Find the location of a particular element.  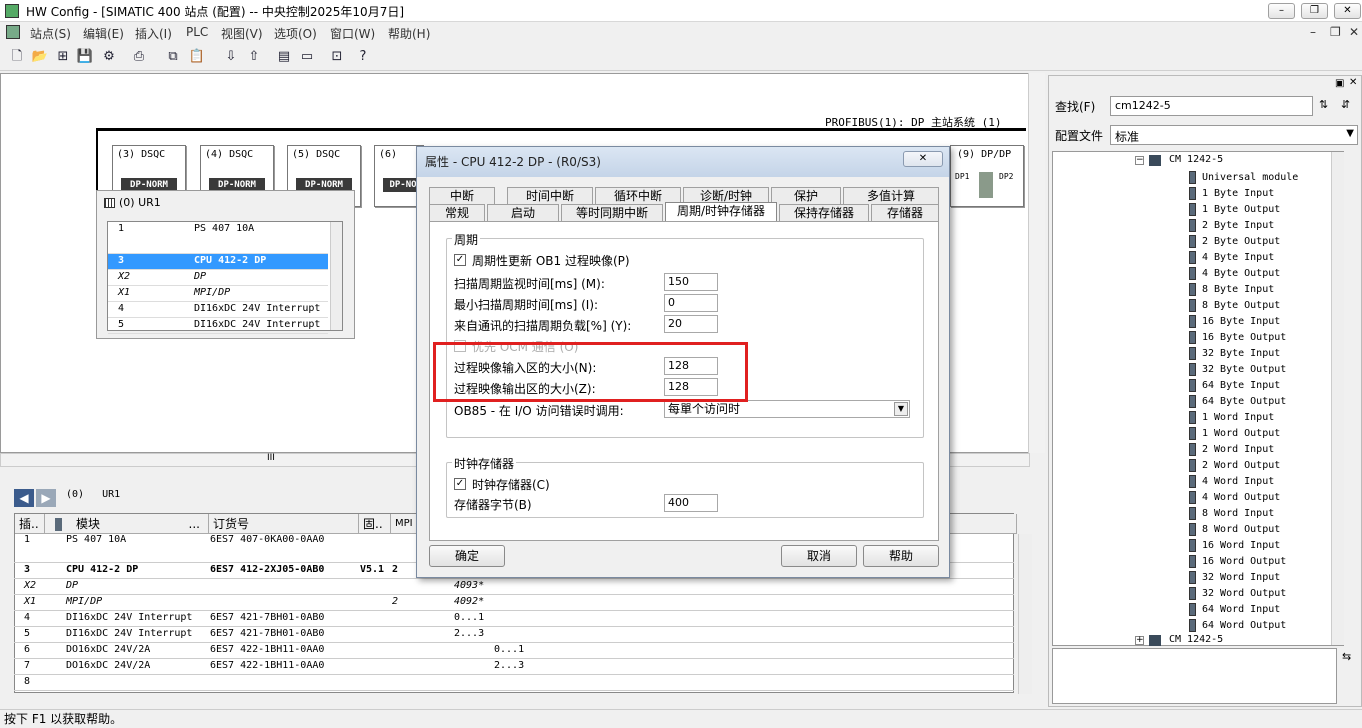

tab-interrupts: 中断 is located at coordinates (462, 195).